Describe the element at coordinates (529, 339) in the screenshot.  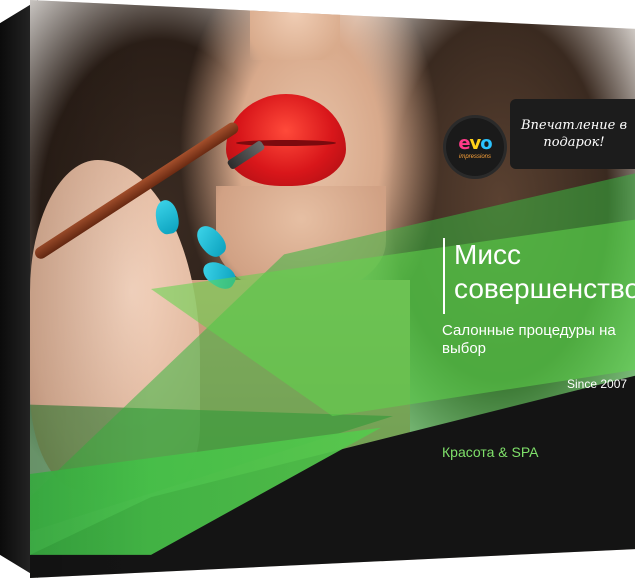
I see `product-subtitle: Салонные процедуры на выбор` at that location.